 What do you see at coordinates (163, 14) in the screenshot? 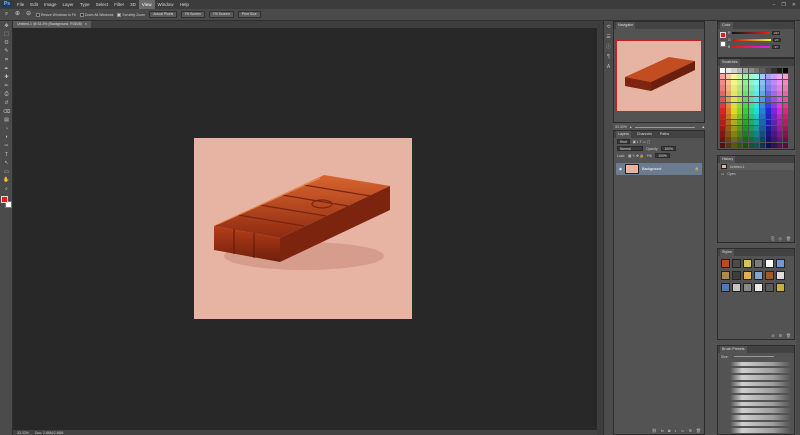
I see `actual-pixels-button: Actual Pixels` at bounding box center [163, 14].